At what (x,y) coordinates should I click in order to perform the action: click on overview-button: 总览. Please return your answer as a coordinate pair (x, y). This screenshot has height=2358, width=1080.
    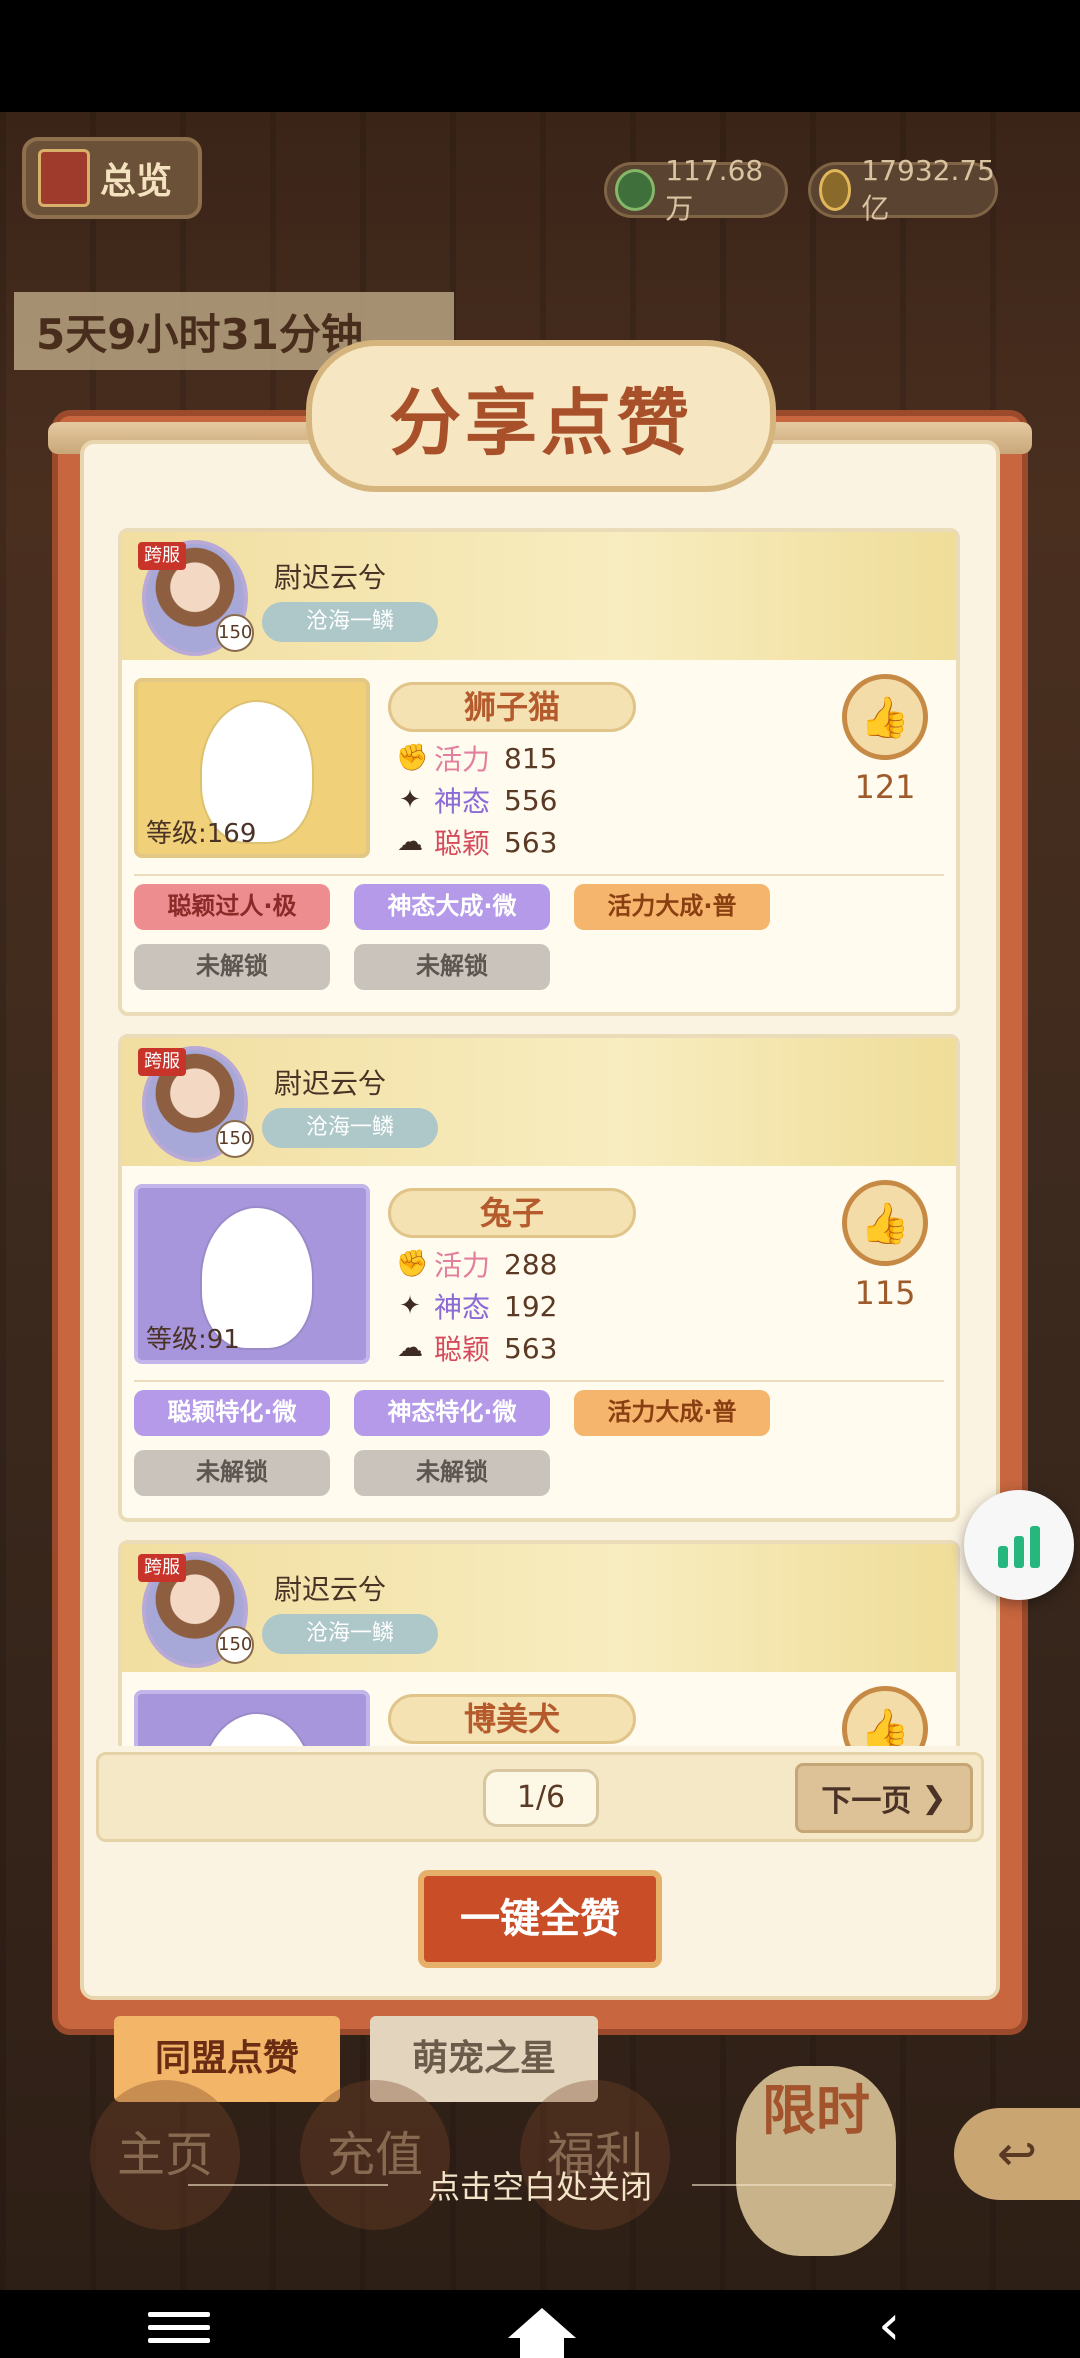
    Looking at the image, I should click on (112, 178).